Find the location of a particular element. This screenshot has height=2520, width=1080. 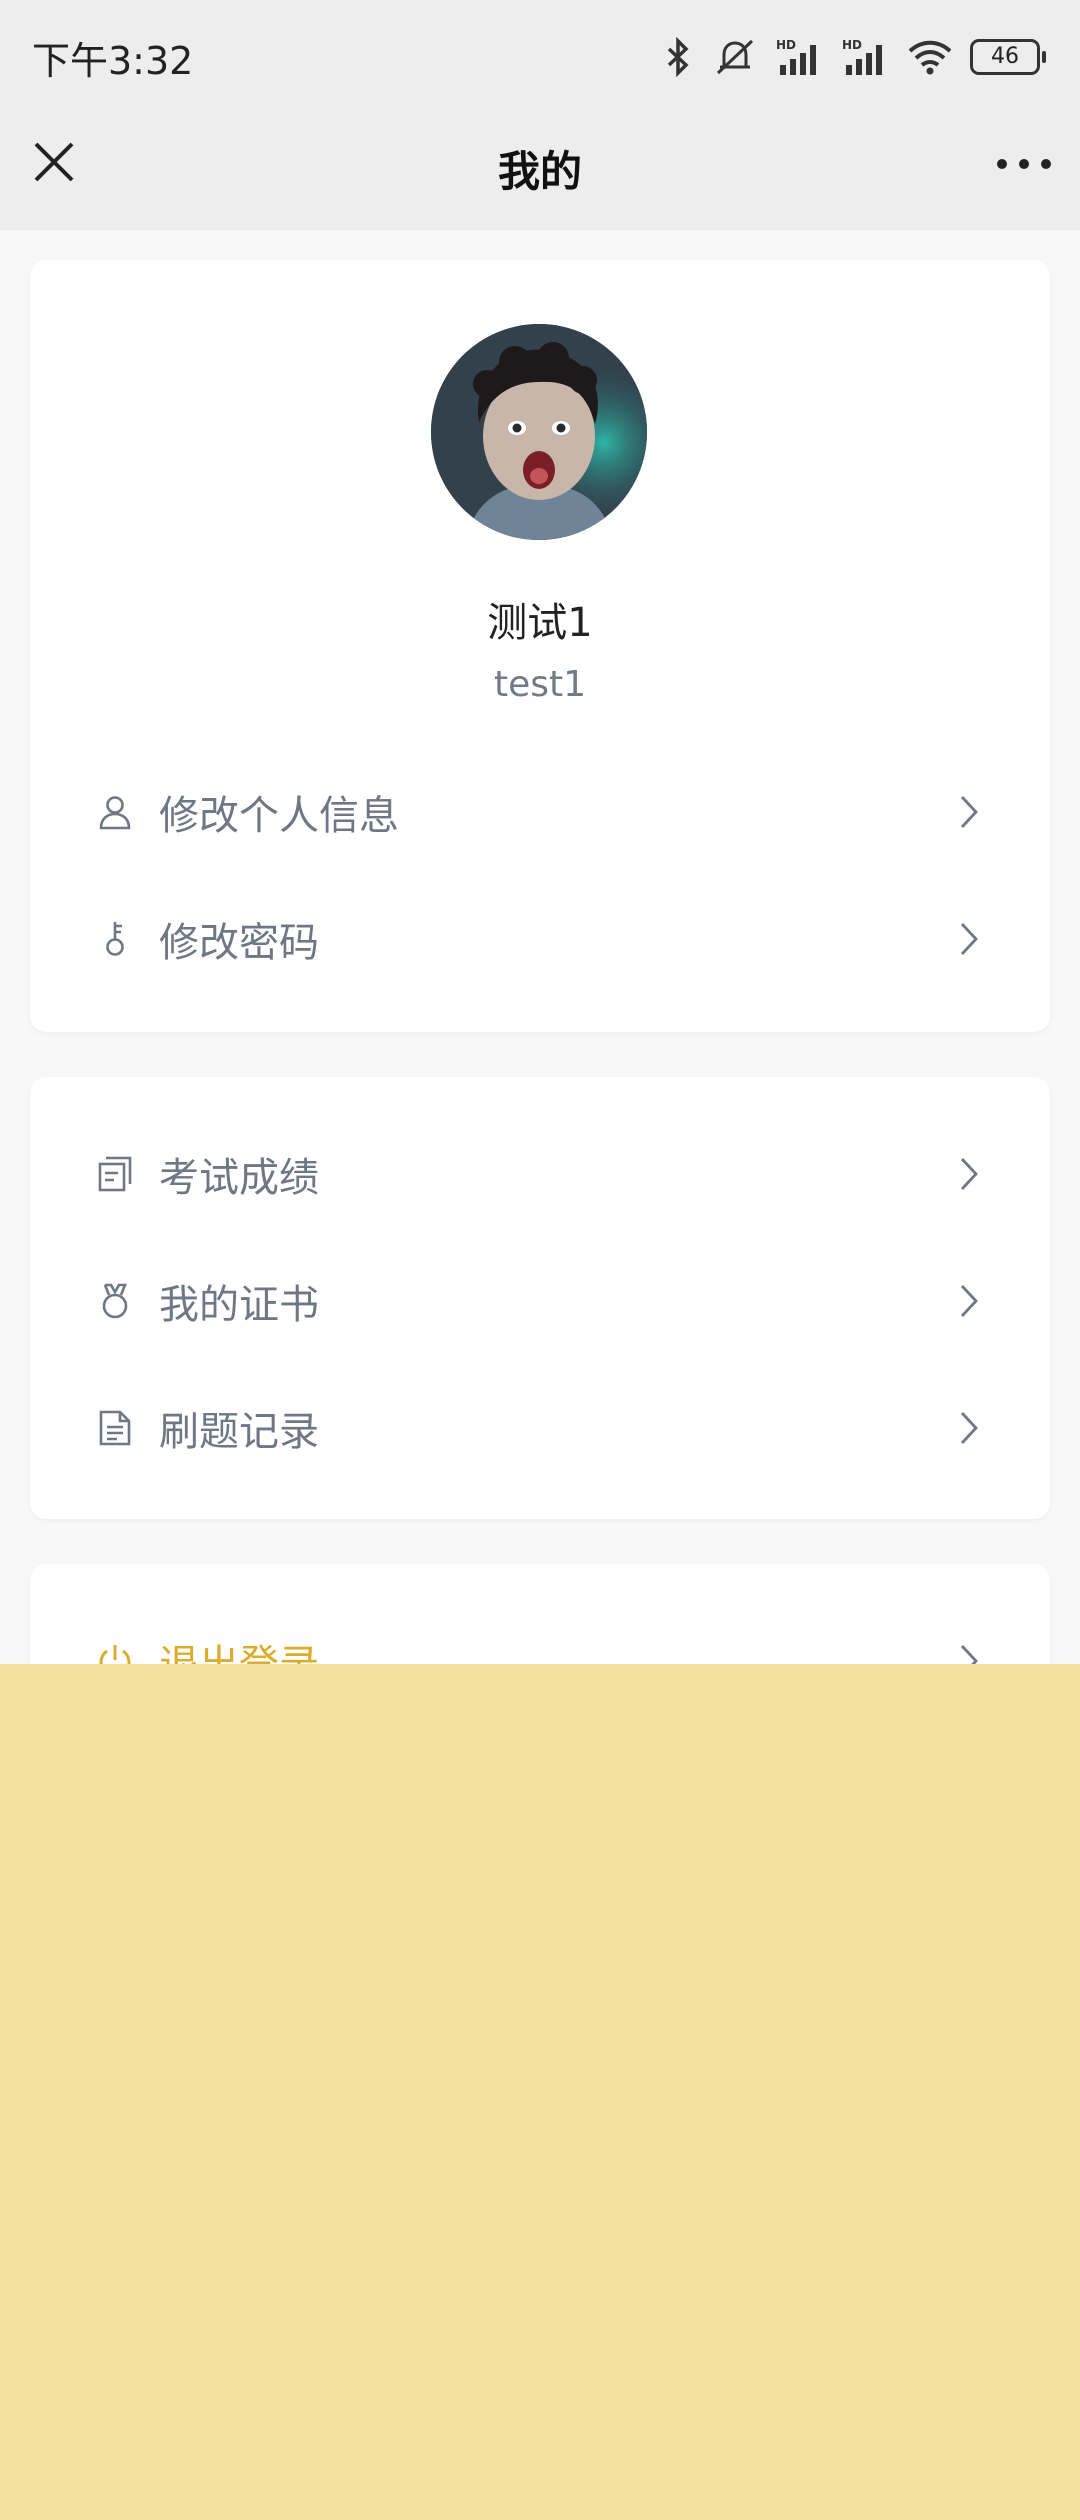

more-icon is located at coordinates (1024, 162).